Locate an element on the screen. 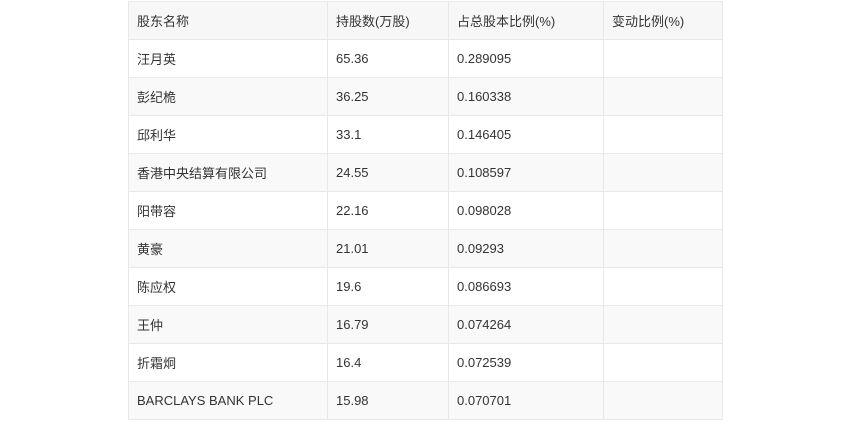 Image resolution: width=850 pixels, height=430 pixels. cell-ratio: 0.160338 is located at coordinates (526, 96).